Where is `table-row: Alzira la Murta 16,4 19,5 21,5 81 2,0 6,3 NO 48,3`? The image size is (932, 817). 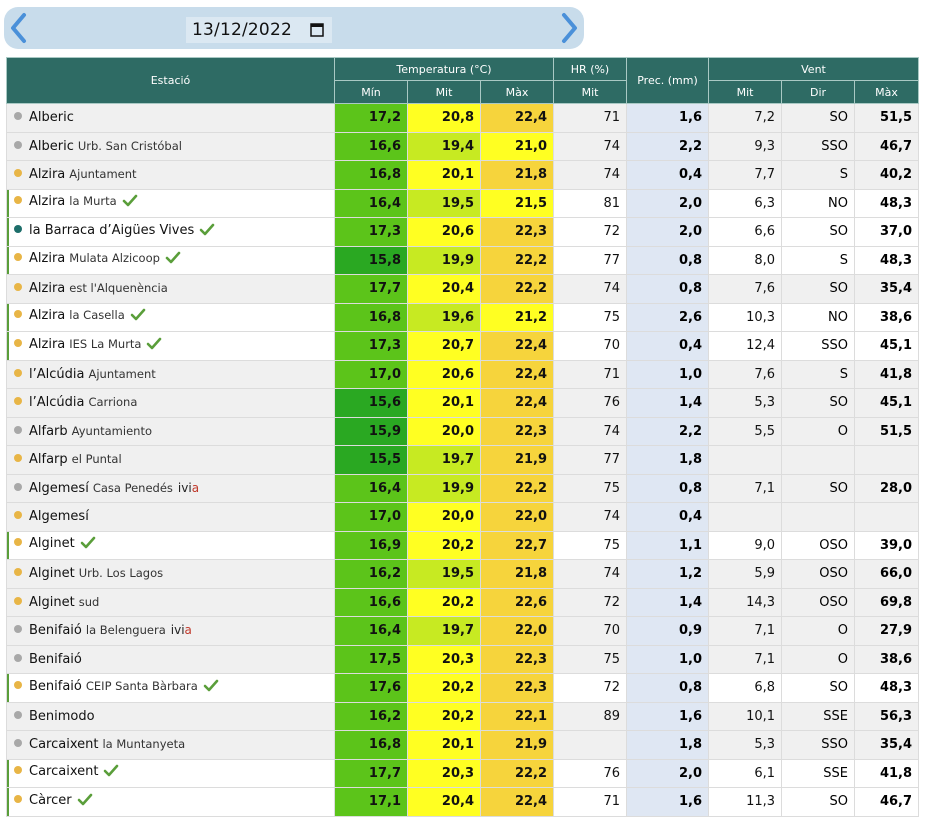 table-row: Alzira la Murta 16,4 19,5 21,5 81 2,0 6,3 NO 48,3 is located at coordinates (463, 203).